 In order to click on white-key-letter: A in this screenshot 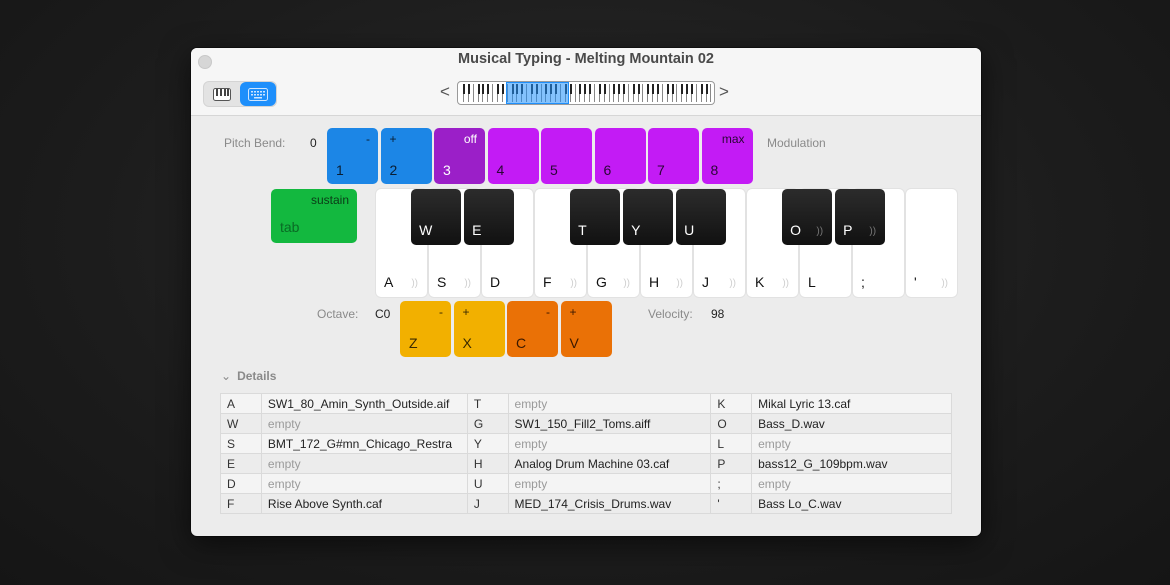, I will do `click(389, 282)`.